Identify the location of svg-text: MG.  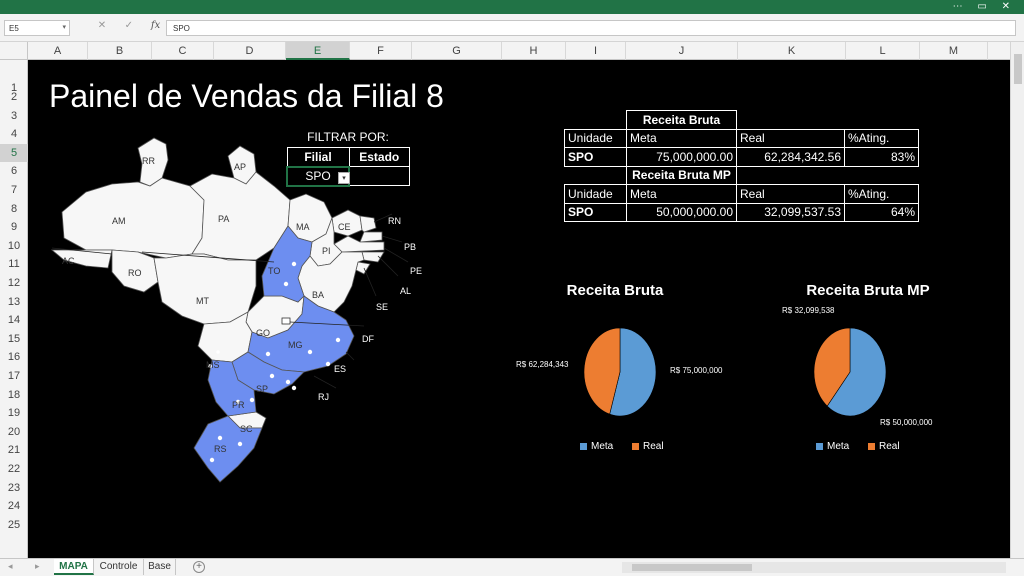
(295, 345).